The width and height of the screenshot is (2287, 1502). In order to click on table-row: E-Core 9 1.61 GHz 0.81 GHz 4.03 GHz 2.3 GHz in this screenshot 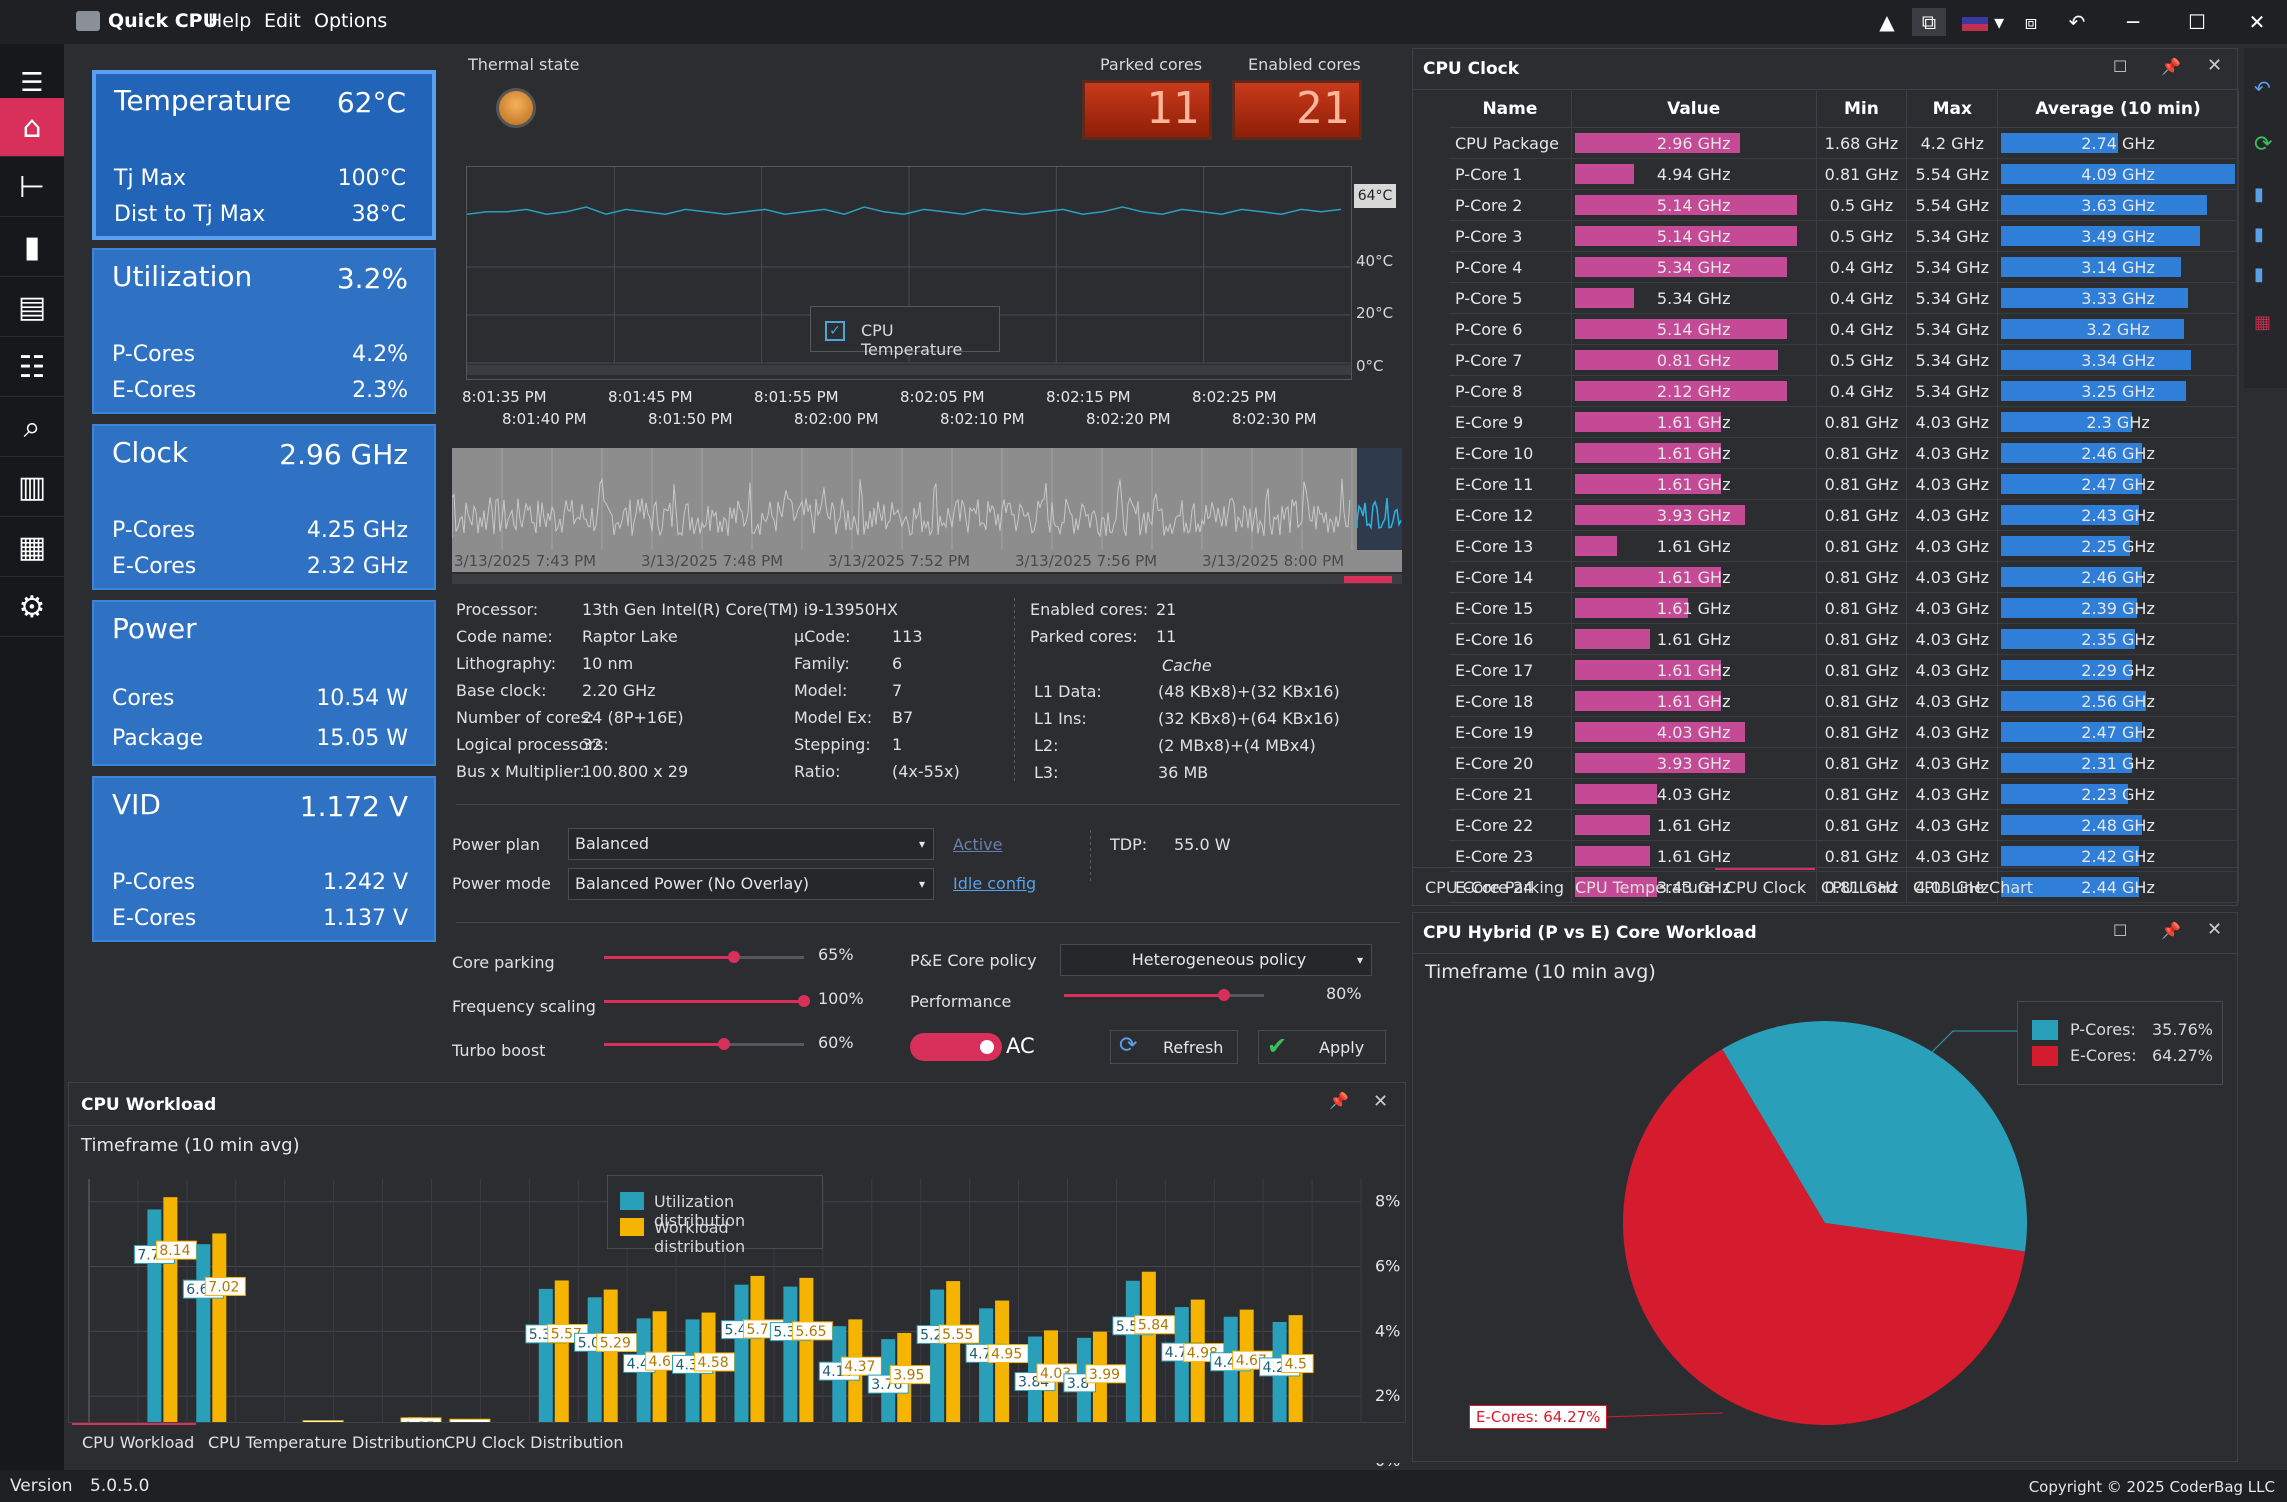, I will do `click(1844, 422)`.